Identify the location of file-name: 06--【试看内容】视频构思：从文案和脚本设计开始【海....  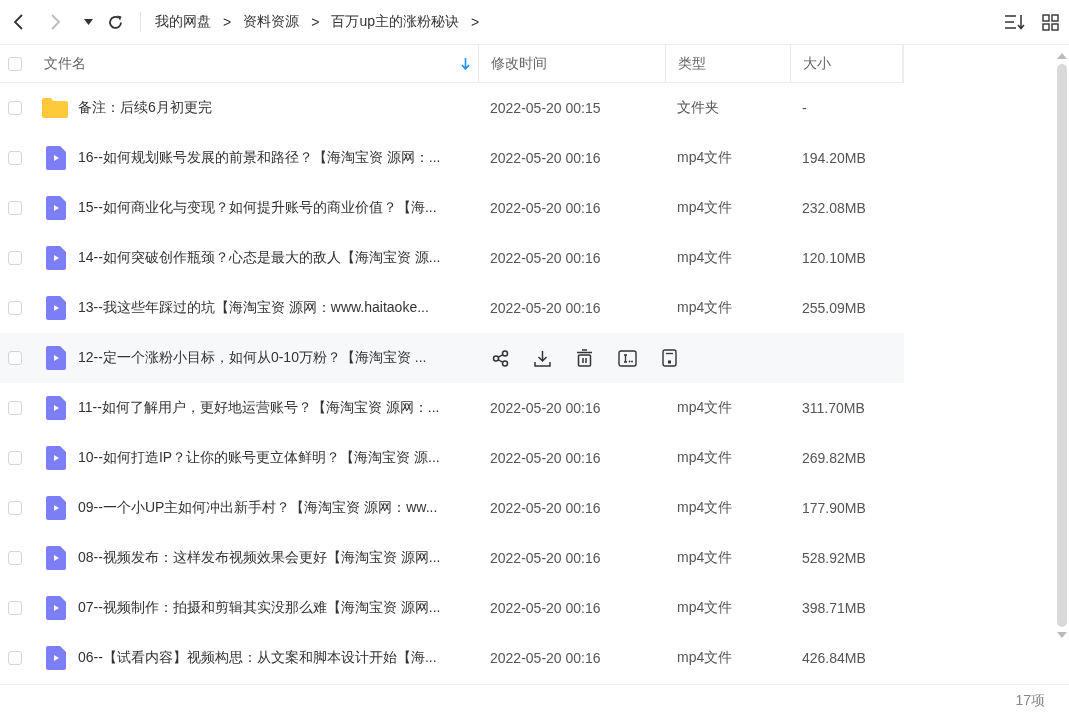
(257, 658).